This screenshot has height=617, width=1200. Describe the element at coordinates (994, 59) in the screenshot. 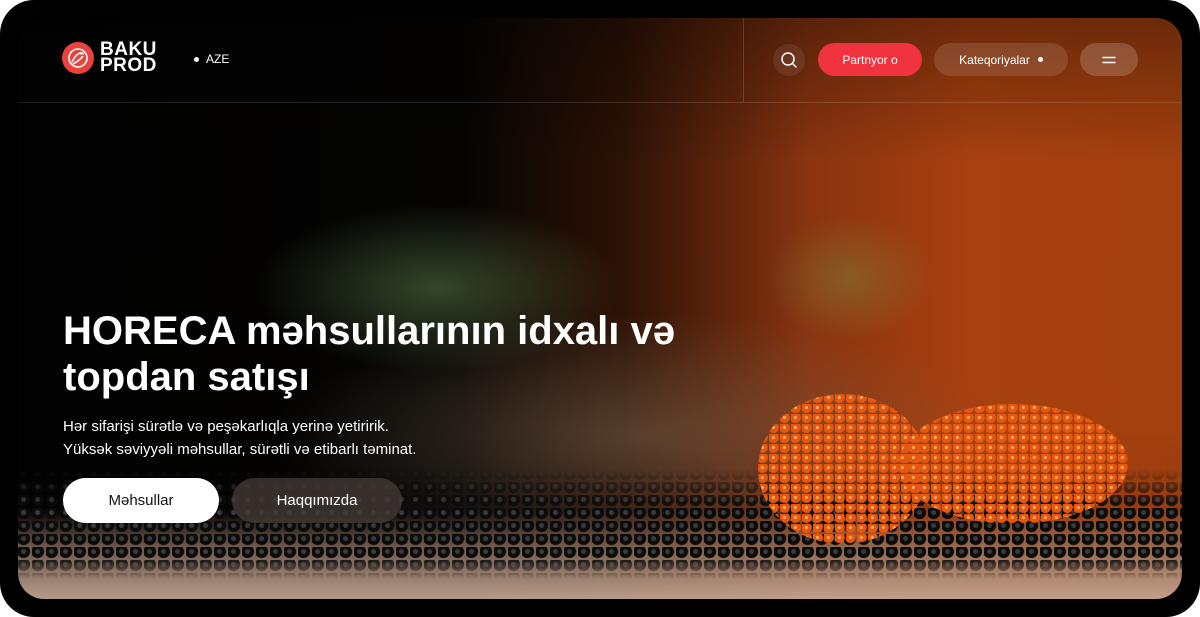

I see `categories-button-label: Kateqoriyalar` at that location.